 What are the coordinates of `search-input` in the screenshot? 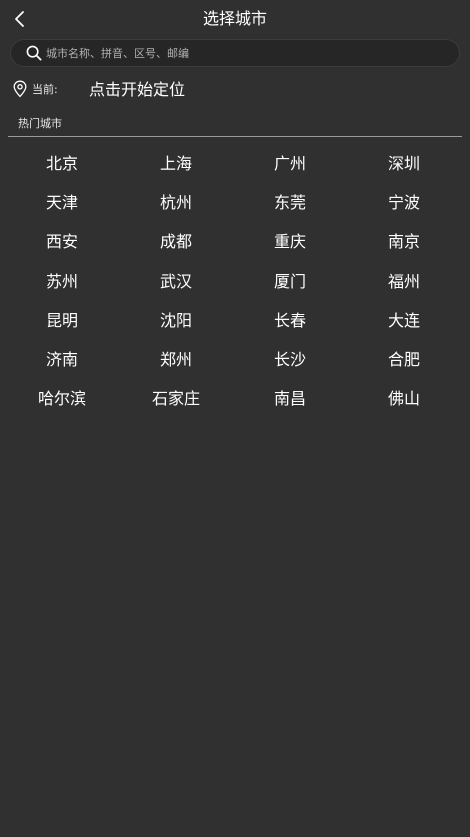 It's located at (253, 53).